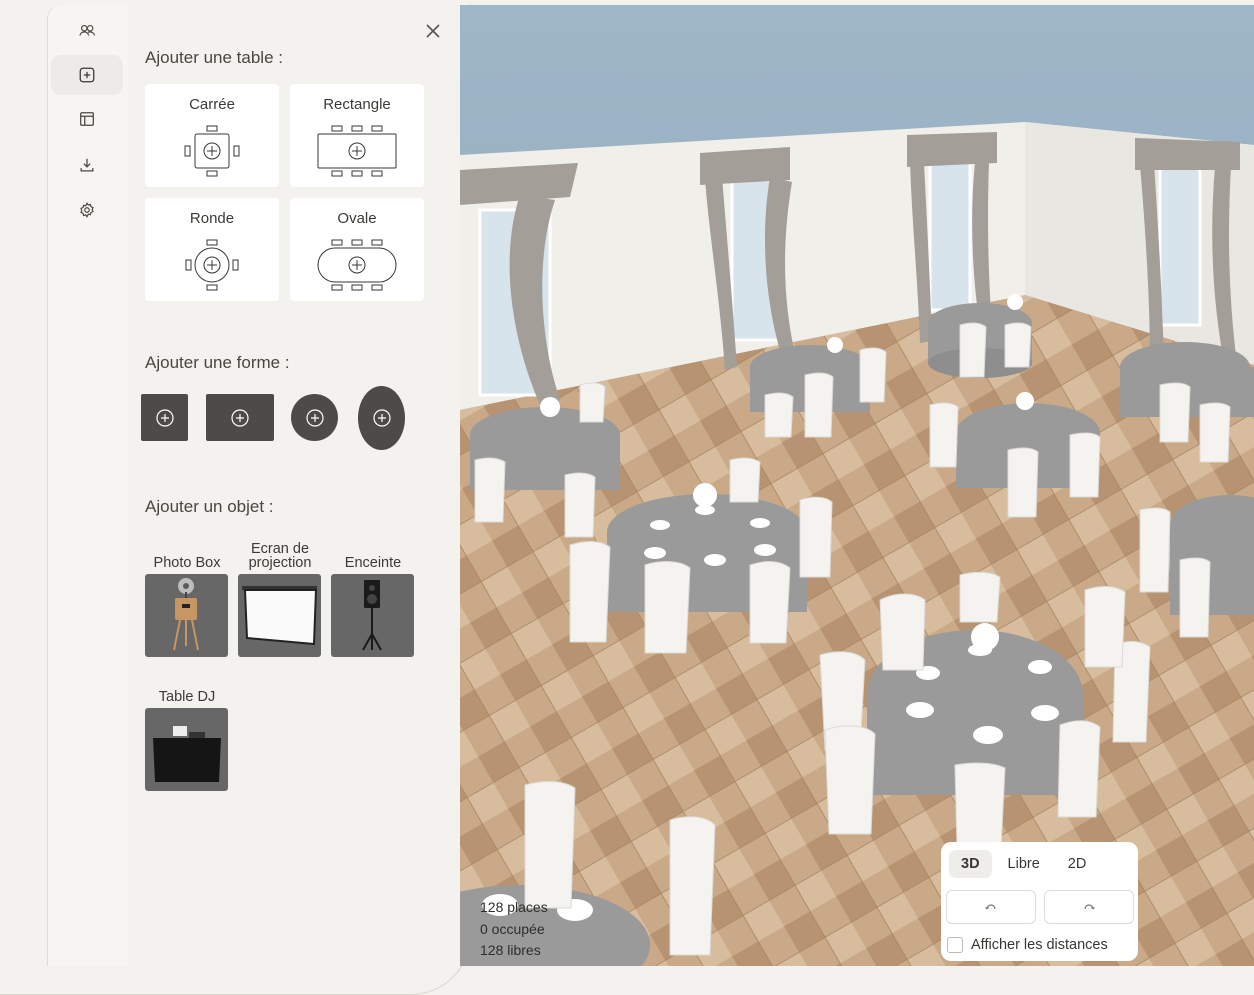  What do you see at coordinates (357, 265) in the screenshot?
I see `oval-table-icon` at bounding box center [357, 265].